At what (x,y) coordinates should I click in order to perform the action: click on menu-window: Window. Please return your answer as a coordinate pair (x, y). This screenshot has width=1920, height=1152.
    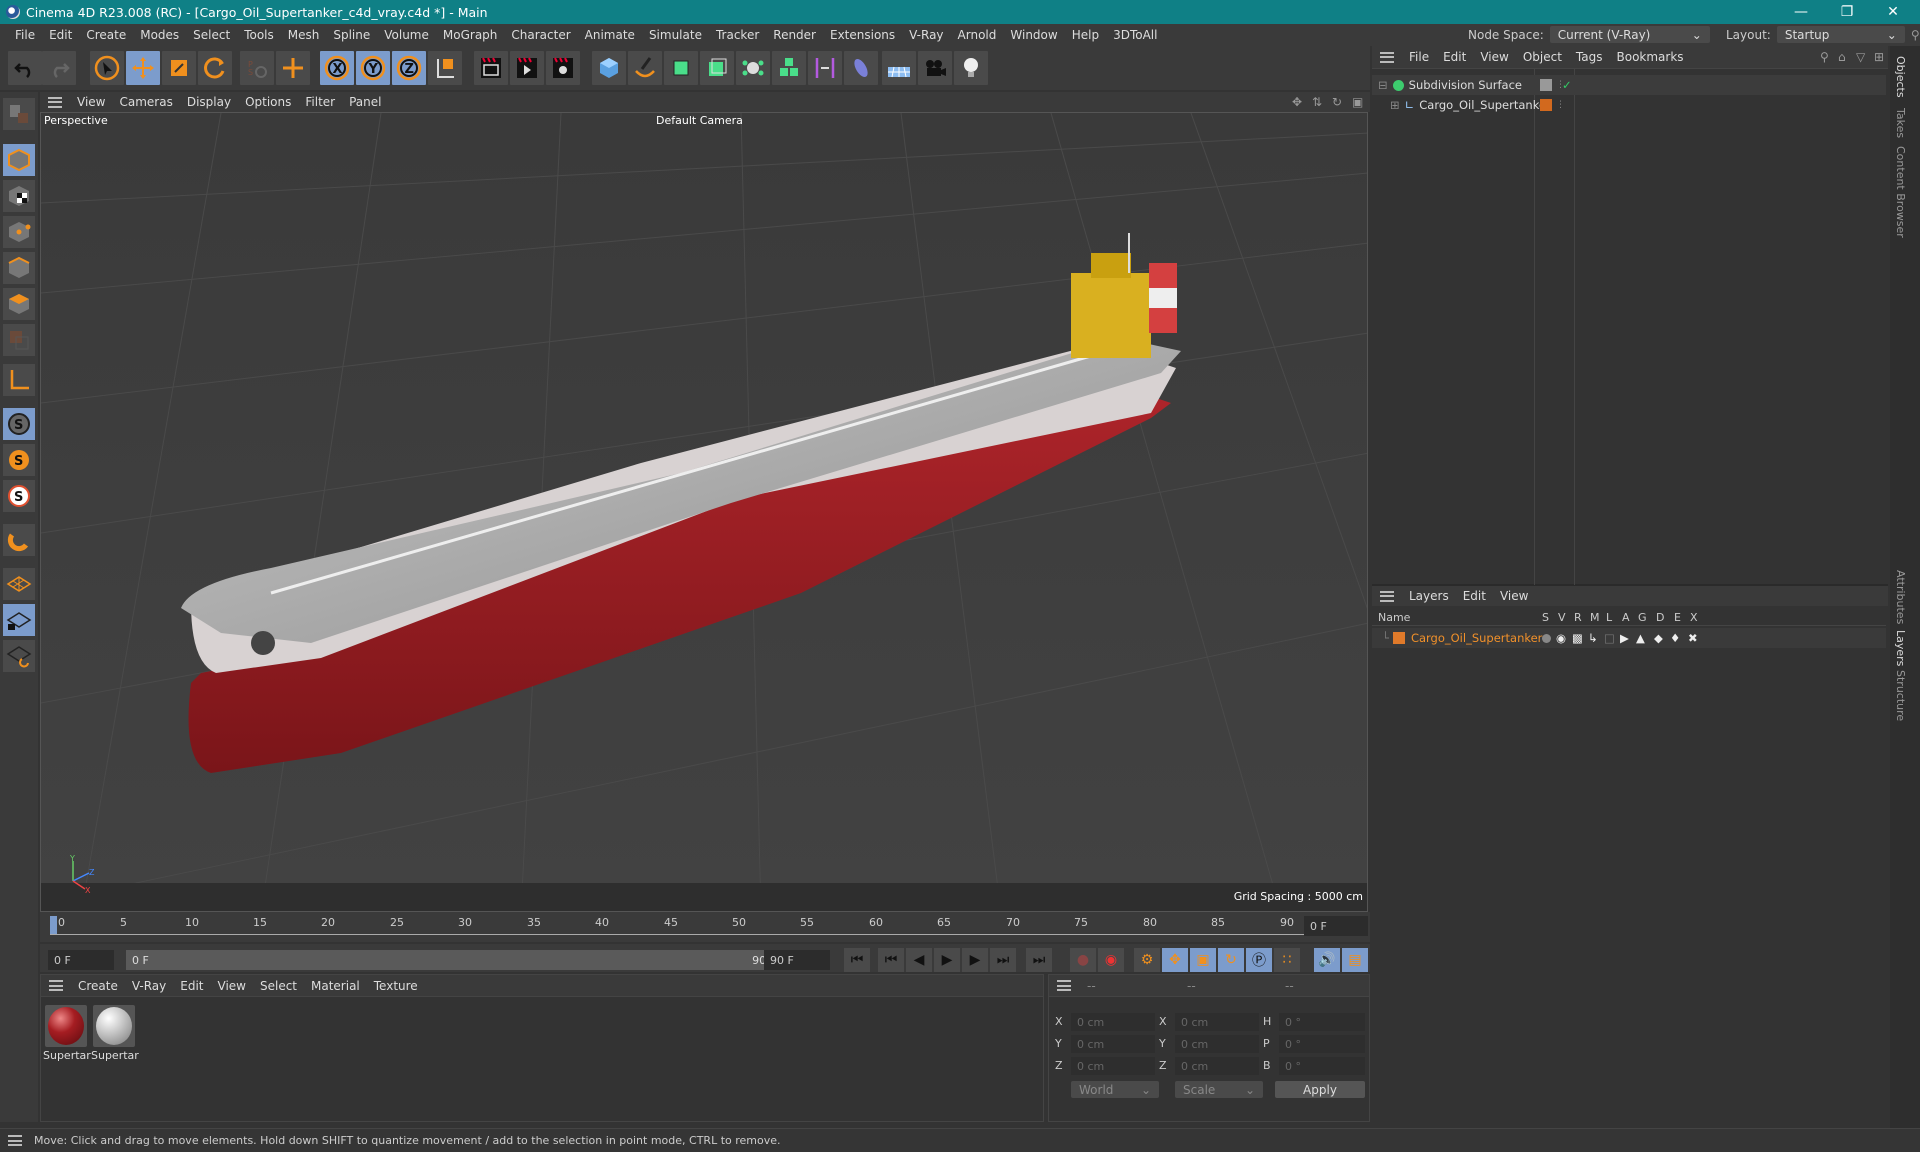
    Looking at the image, I should click on (1033, 35).